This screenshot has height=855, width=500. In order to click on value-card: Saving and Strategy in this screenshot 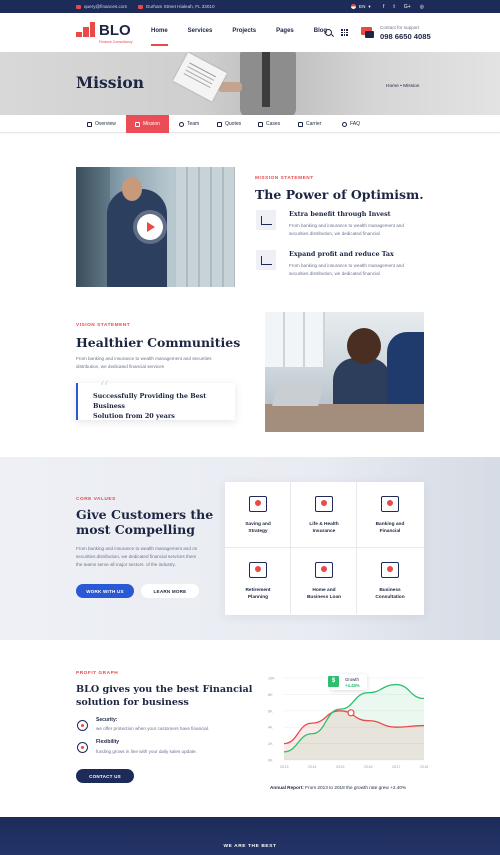, I will do `click(258, 515)`.